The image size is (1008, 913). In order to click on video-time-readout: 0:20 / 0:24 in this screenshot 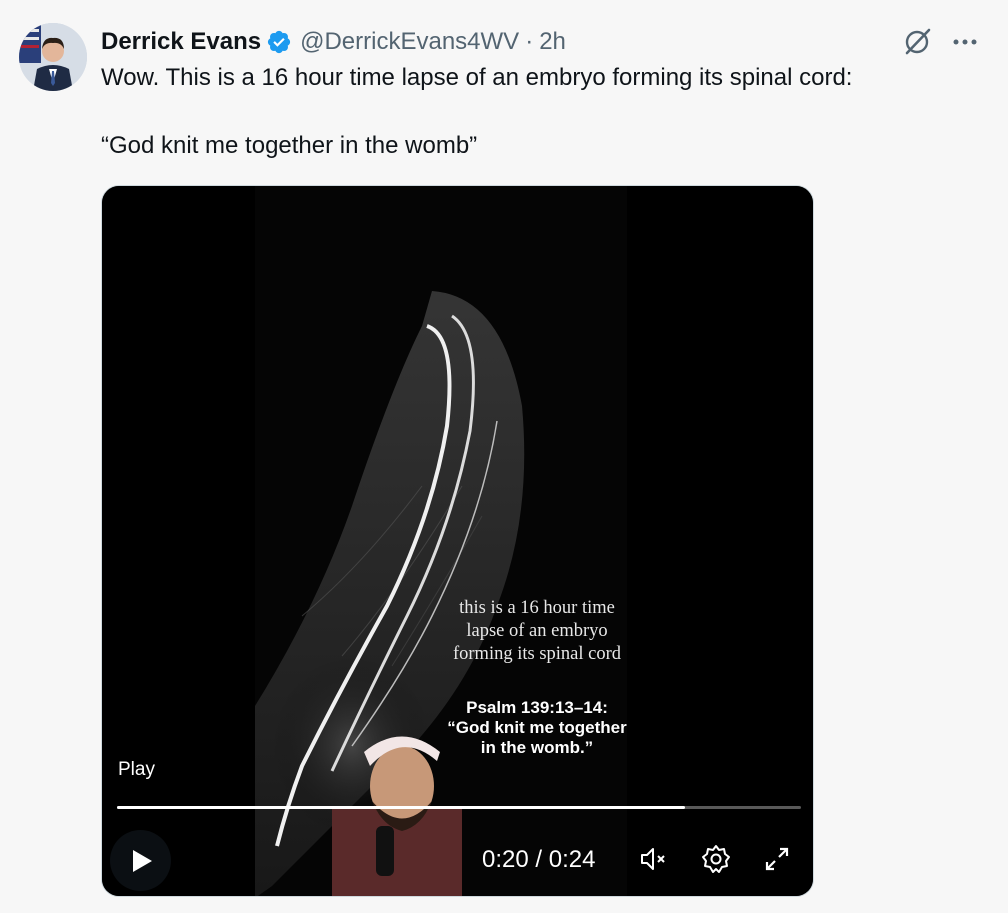, I will do `click(539, 859)`.